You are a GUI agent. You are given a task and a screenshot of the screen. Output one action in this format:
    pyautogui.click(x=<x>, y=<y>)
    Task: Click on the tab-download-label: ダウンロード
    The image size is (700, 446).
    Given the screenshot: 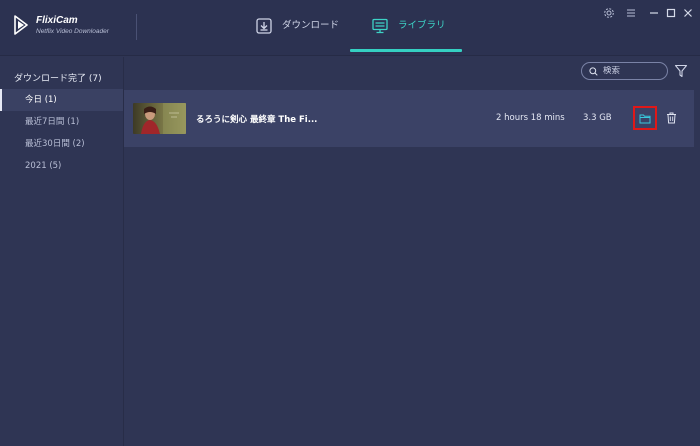 What is the action you would take?
    pyautogui.click(x=311, y=25)
    